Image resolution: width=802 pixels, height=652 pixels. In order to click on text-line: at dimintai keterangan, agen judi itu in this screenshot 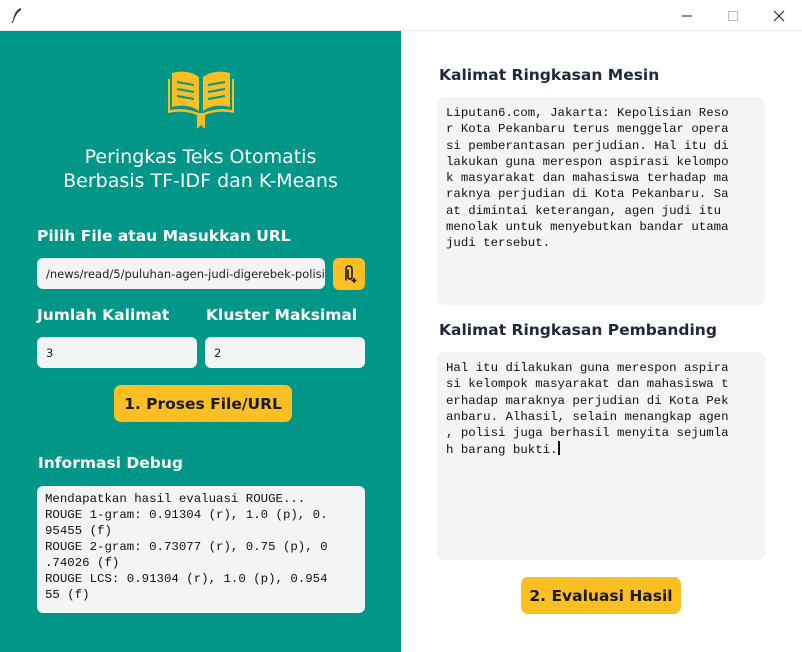, I will do `click(584, 210)`.